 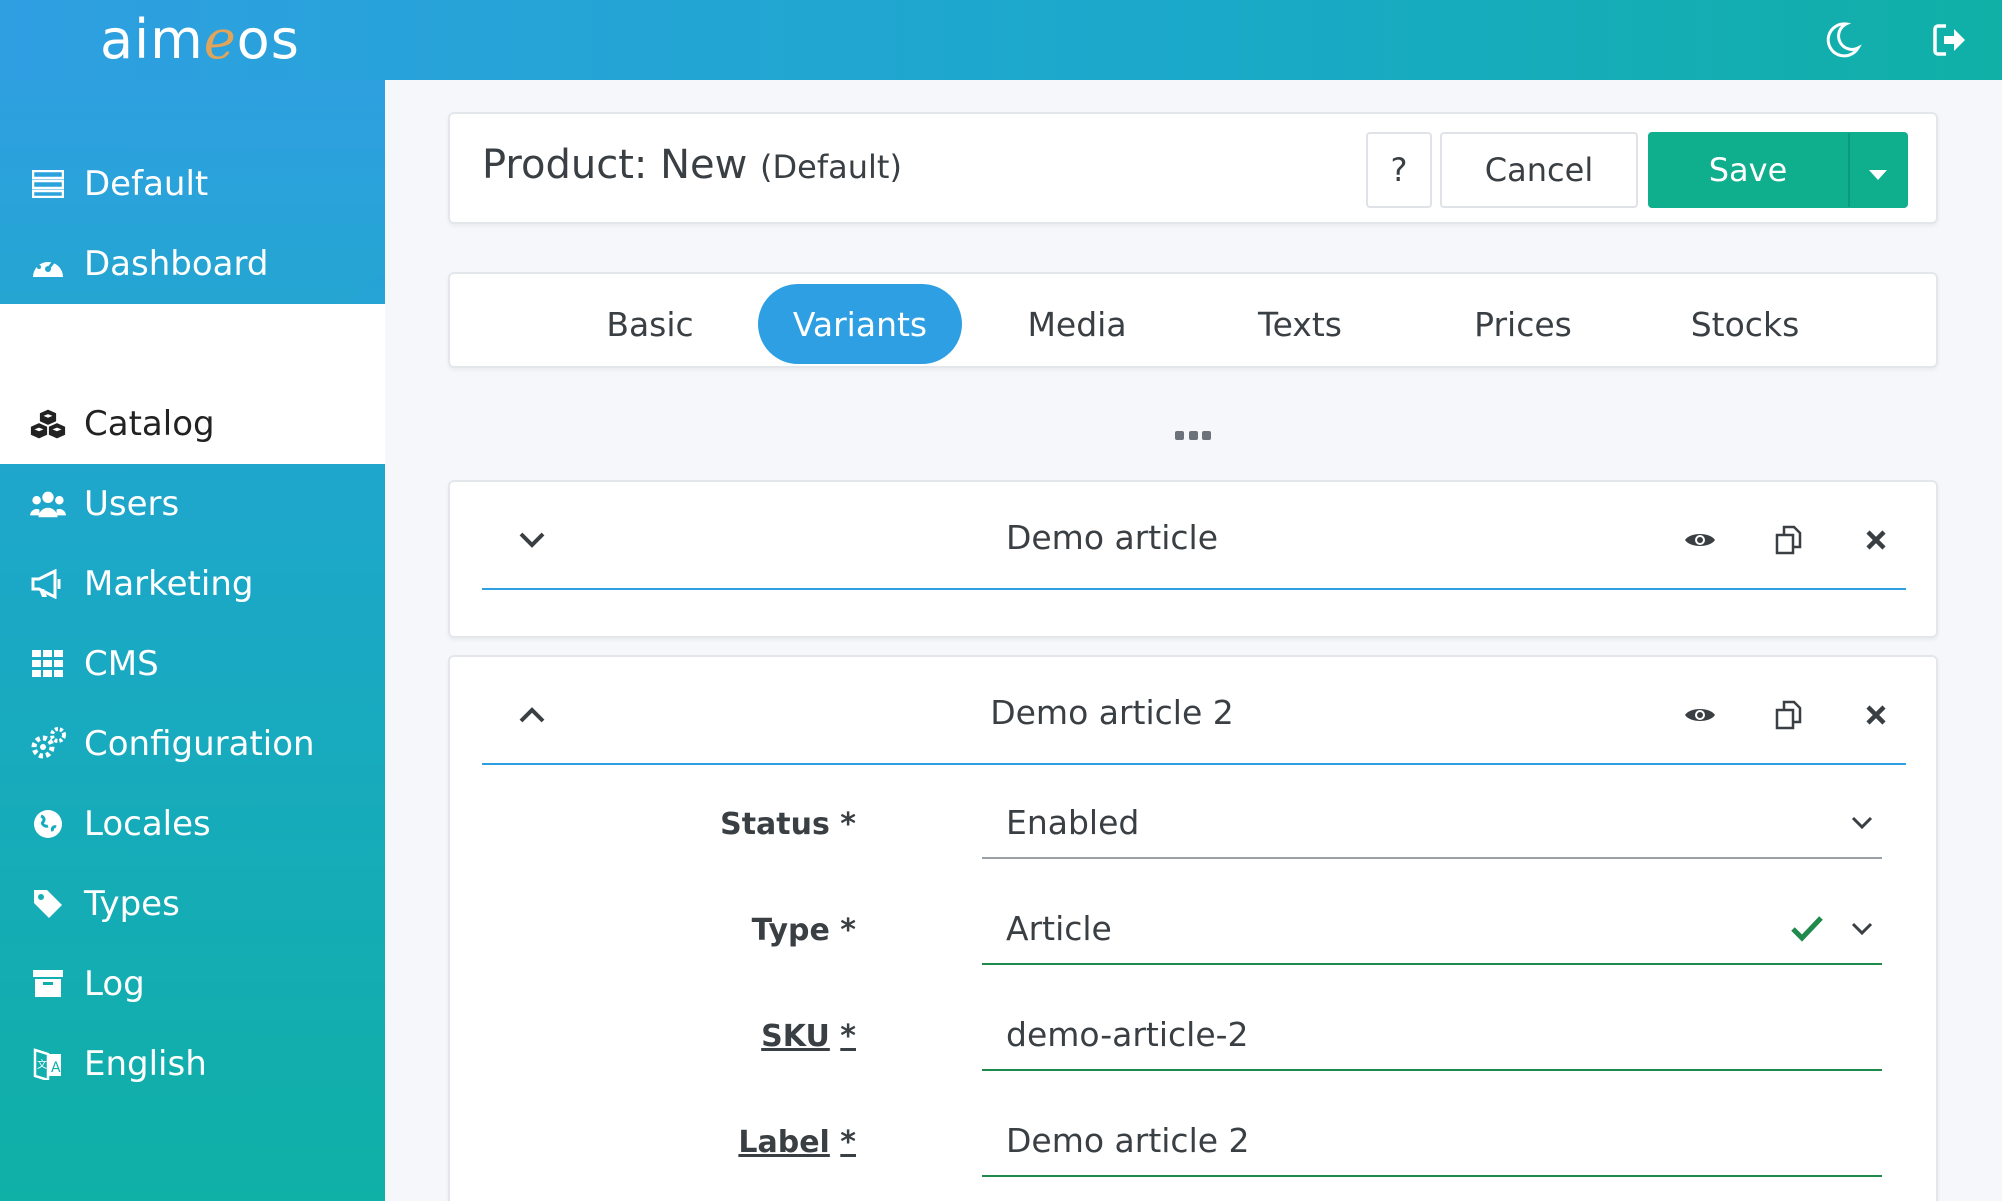 I want to click on tab-prices: Prices, so click(x=1523, y=324).